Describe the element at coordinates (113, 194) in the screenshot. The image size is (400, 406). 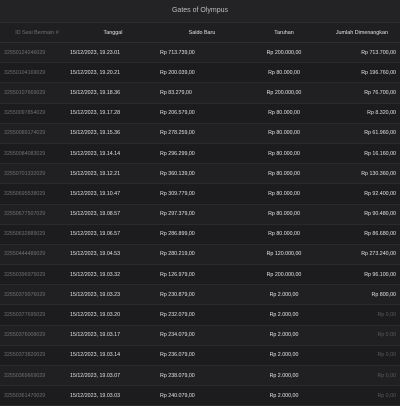
I see `date-cell: 15/12/2023, 19.10.47` at that location.